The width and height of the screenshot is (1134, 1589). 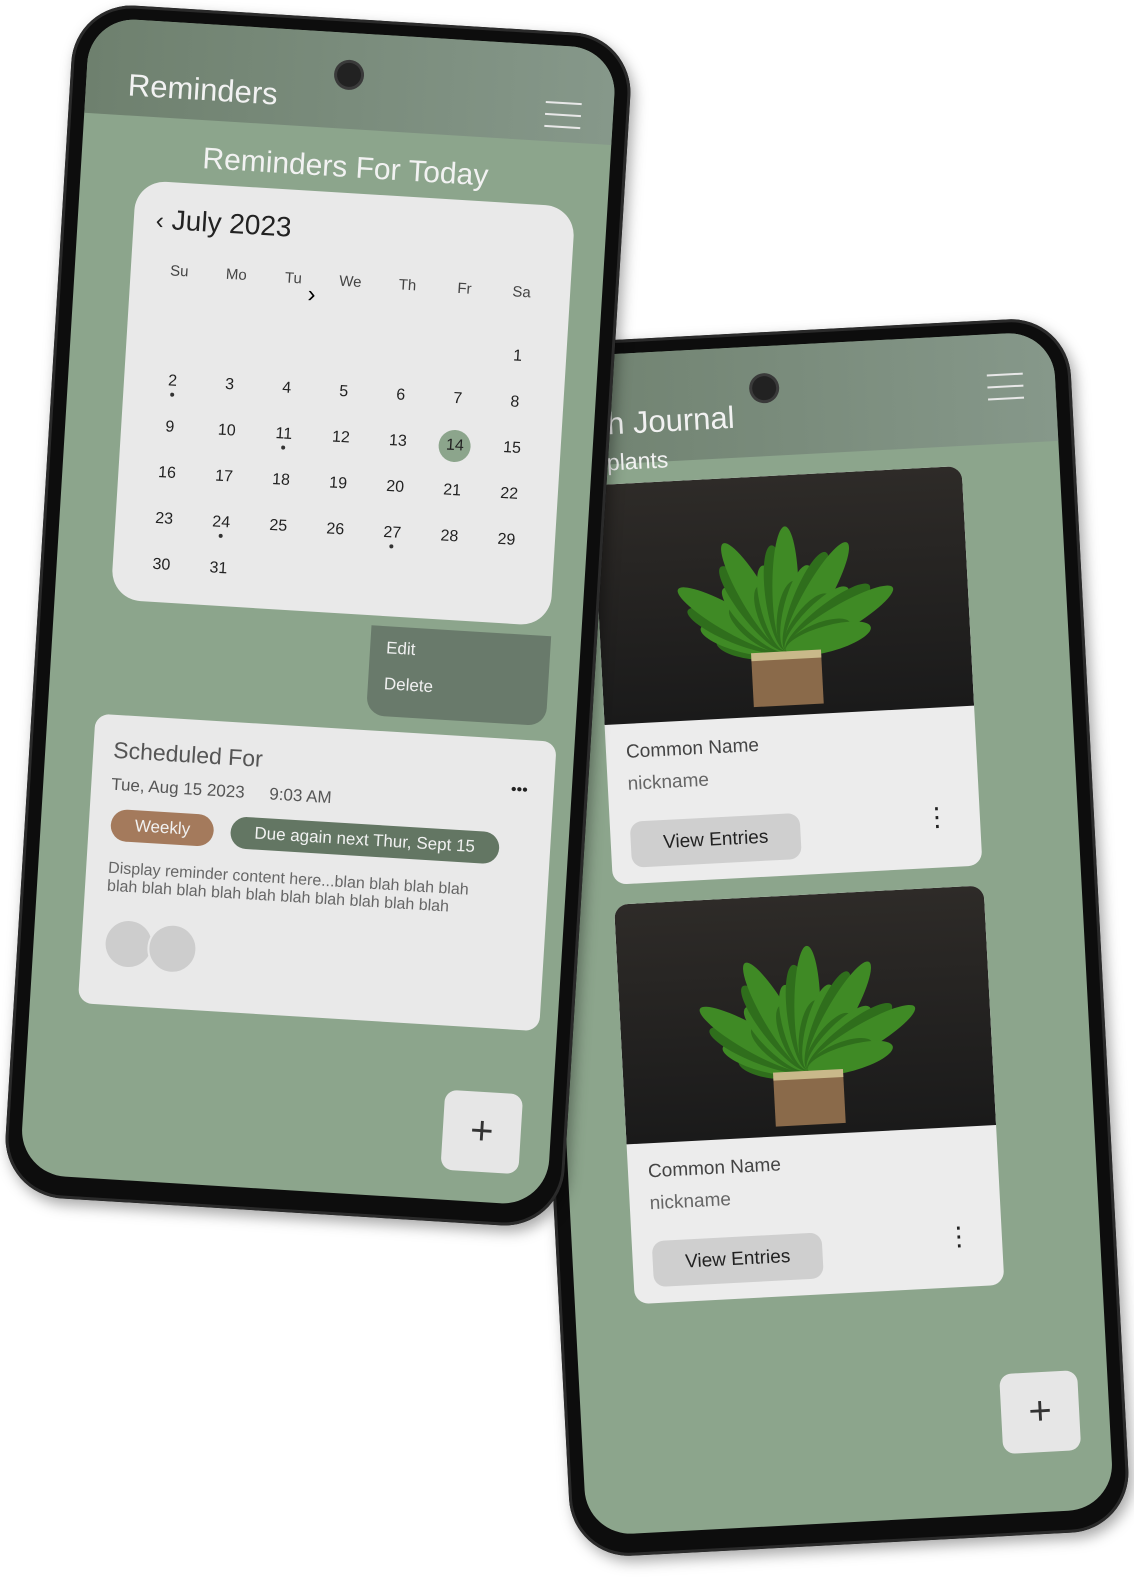 I want to click on calendar-day: 9, so click(x=169, y=441).